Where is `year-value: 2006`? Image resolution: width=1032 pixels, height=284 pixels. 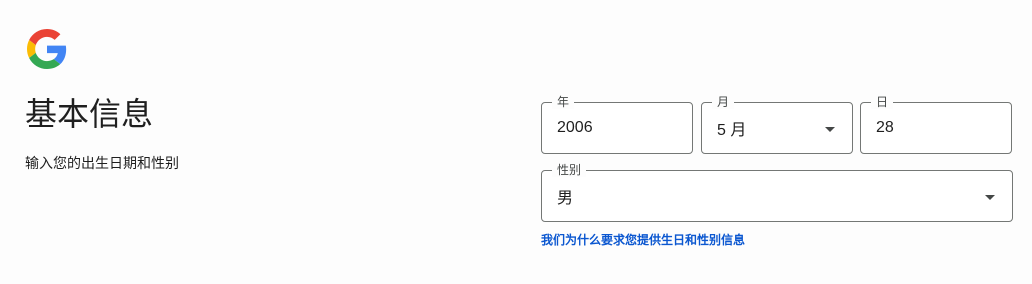
year-value: 2006 is located at coordinates (575, 127).